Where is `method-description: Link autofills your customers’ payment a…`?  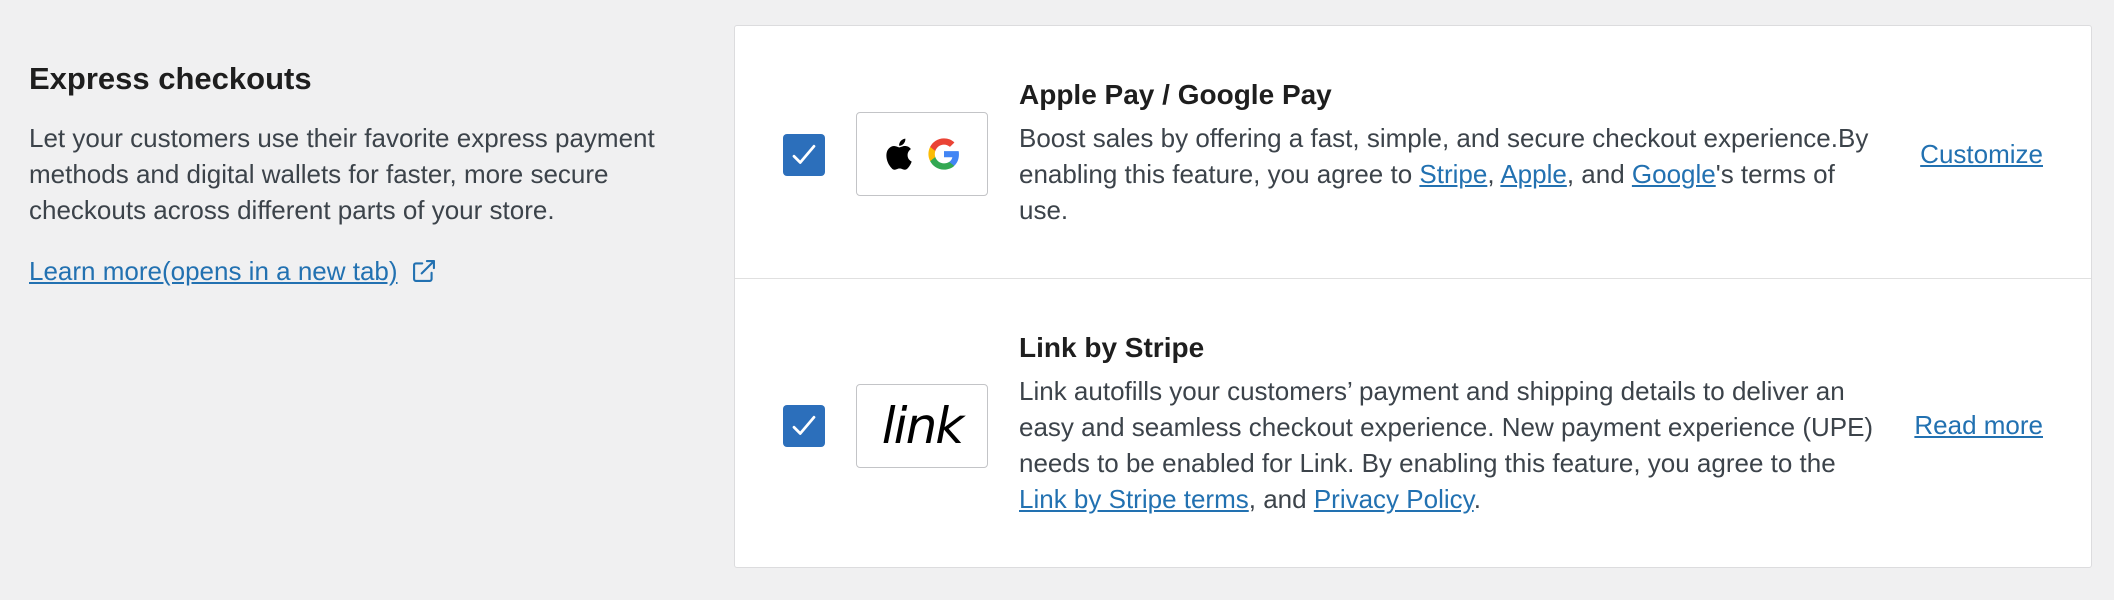 method-description: Link autofills your customers’ payment a… is located at coordinates (1449, 445).